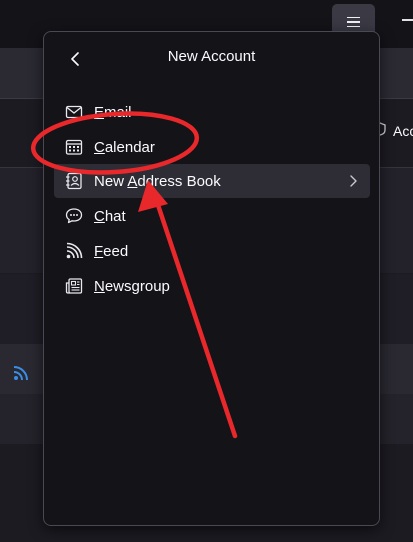 The height and width of the screenshot is (542, 413). I want to click on account-settings-link: Acc, so click(403, 131).